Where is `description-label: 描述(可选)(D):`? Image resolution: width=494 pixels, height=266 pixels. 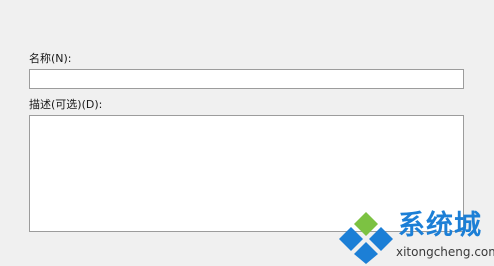 description-label: 描述(可选)(D): is located at coordinates (66, 104).